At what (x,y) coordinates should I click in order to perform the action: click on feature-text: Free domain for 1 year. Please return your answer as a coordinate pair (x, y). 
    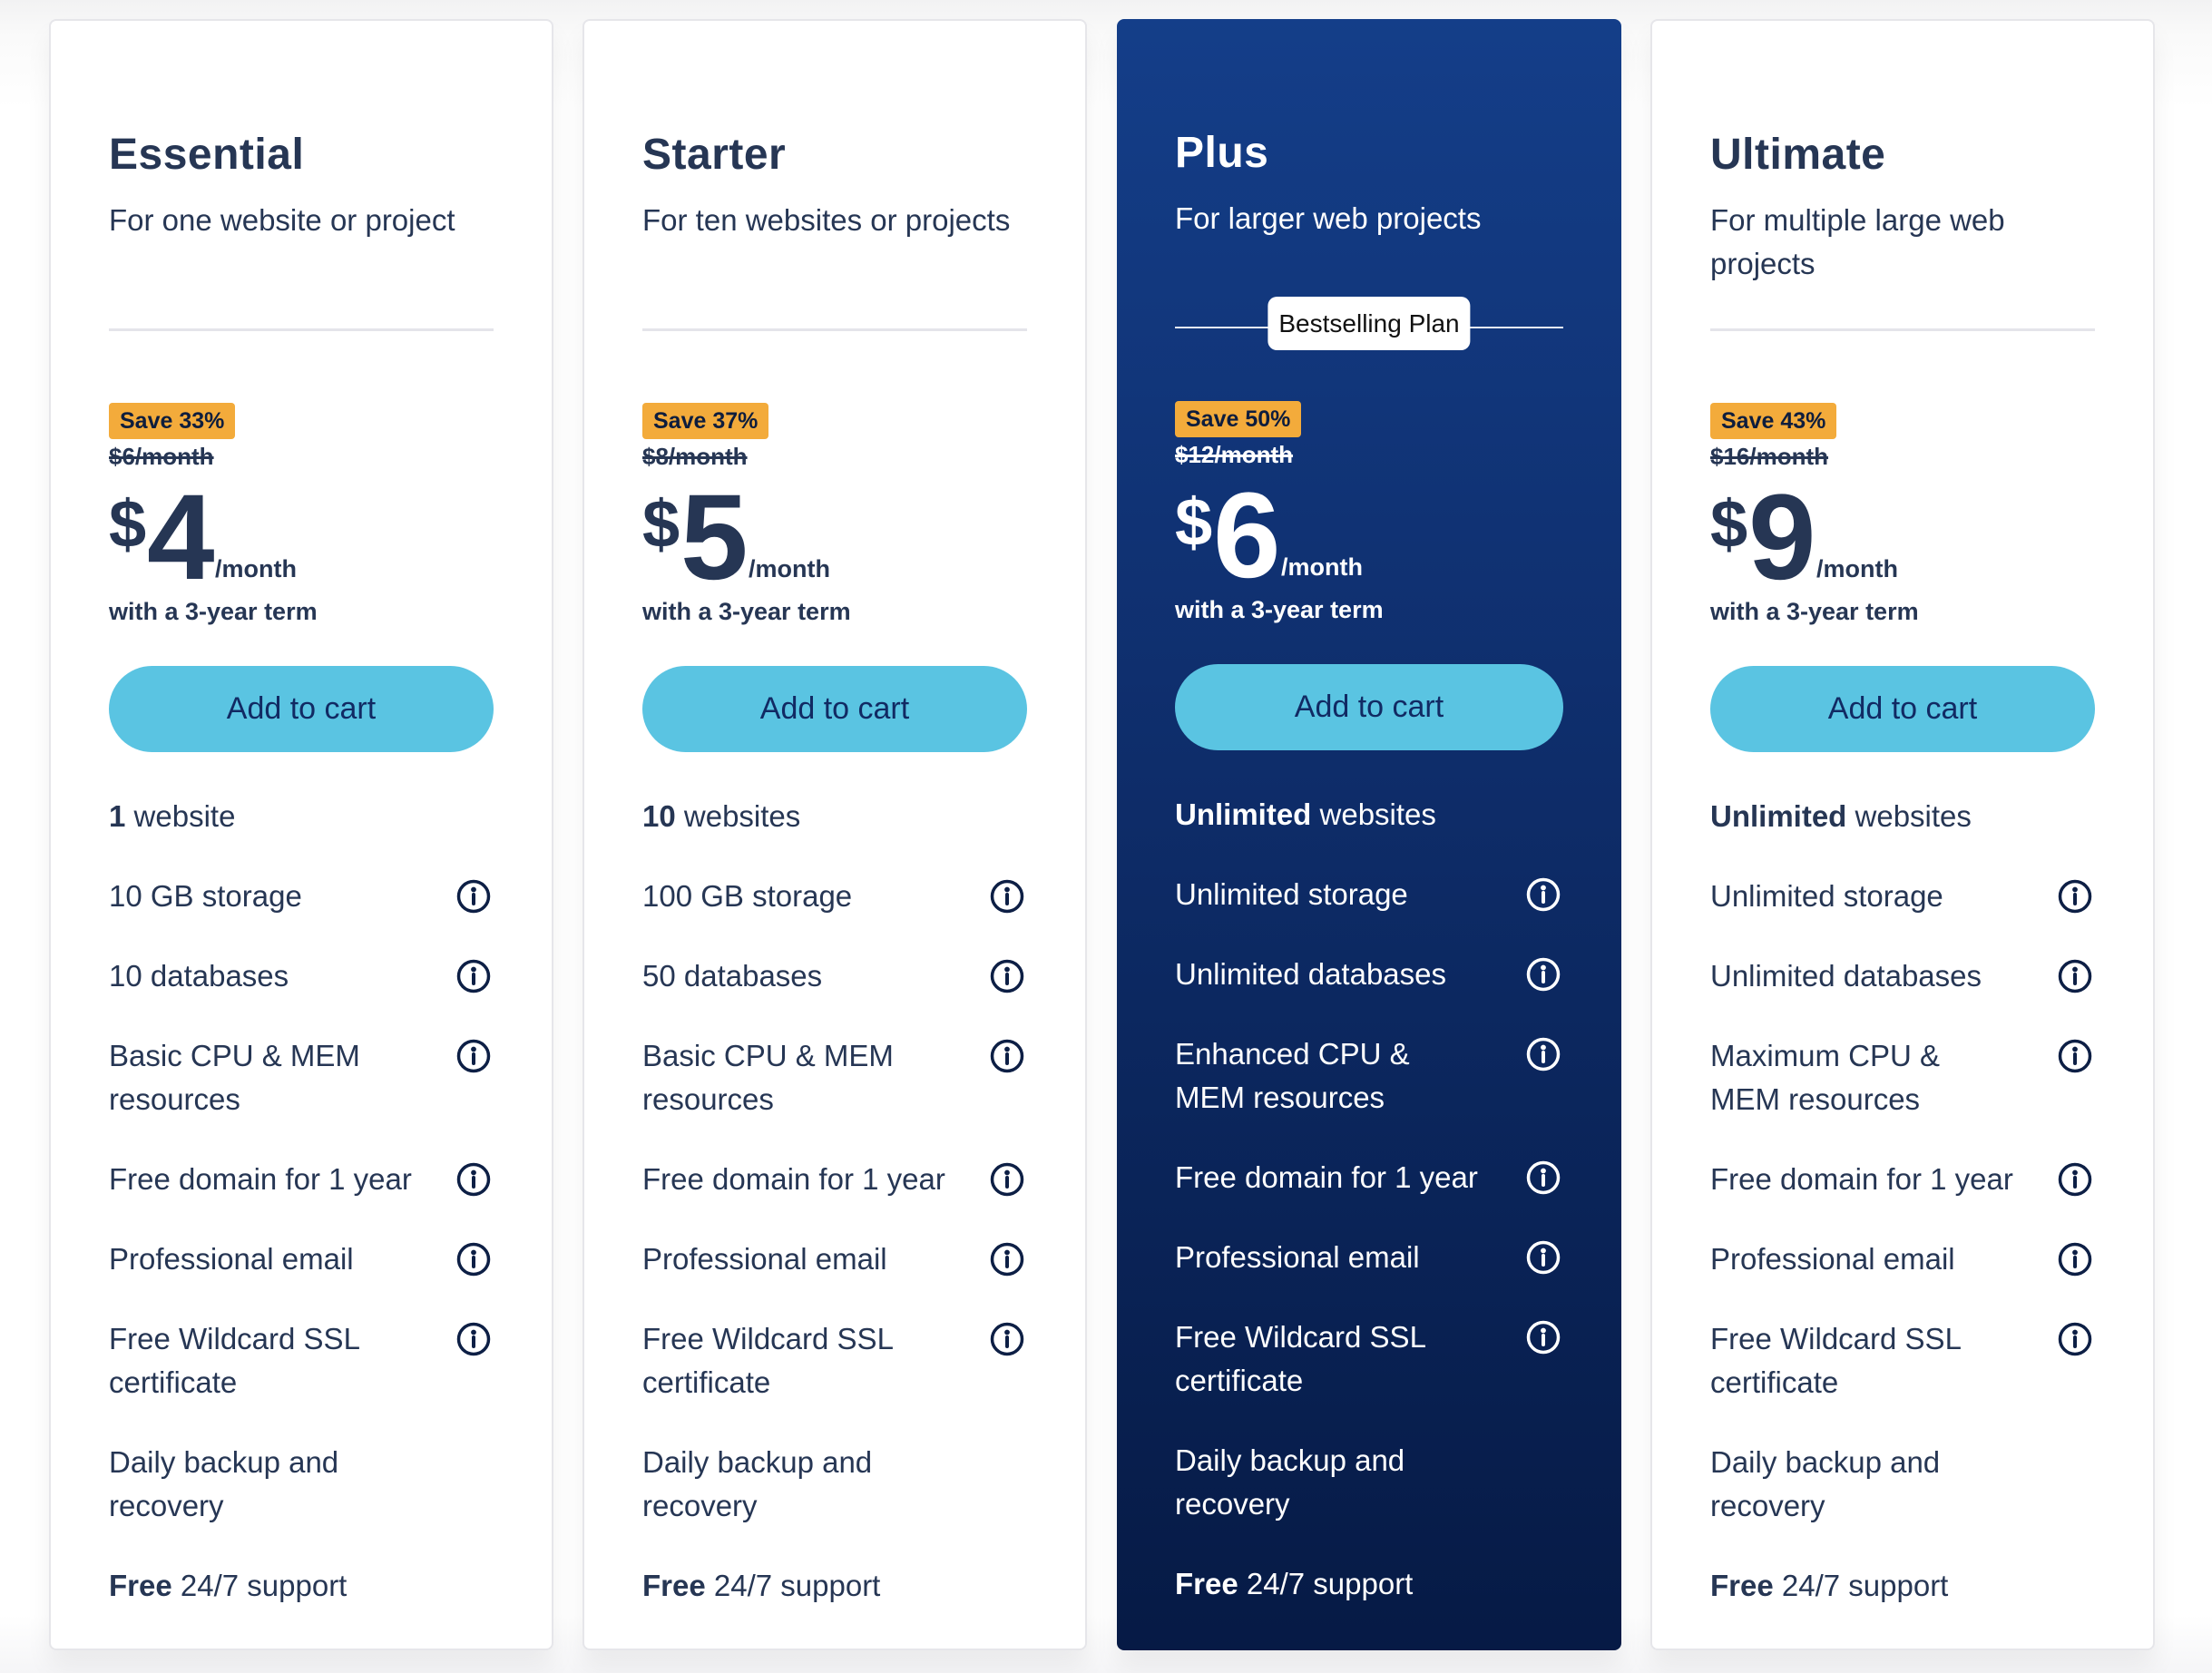
    Looking at the image, I should click on (1861, 1179).